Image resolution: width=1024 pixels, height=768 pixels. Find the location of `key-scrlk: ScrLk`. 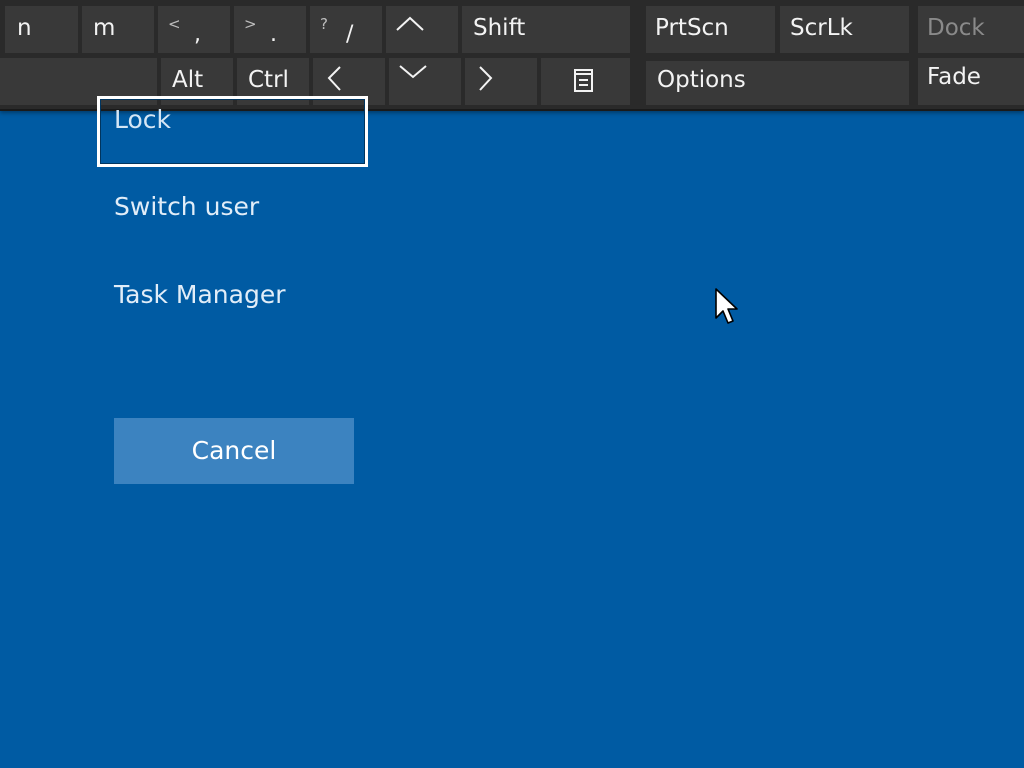

key-scrlk: ScrLk is located at coordinates (844, 29).